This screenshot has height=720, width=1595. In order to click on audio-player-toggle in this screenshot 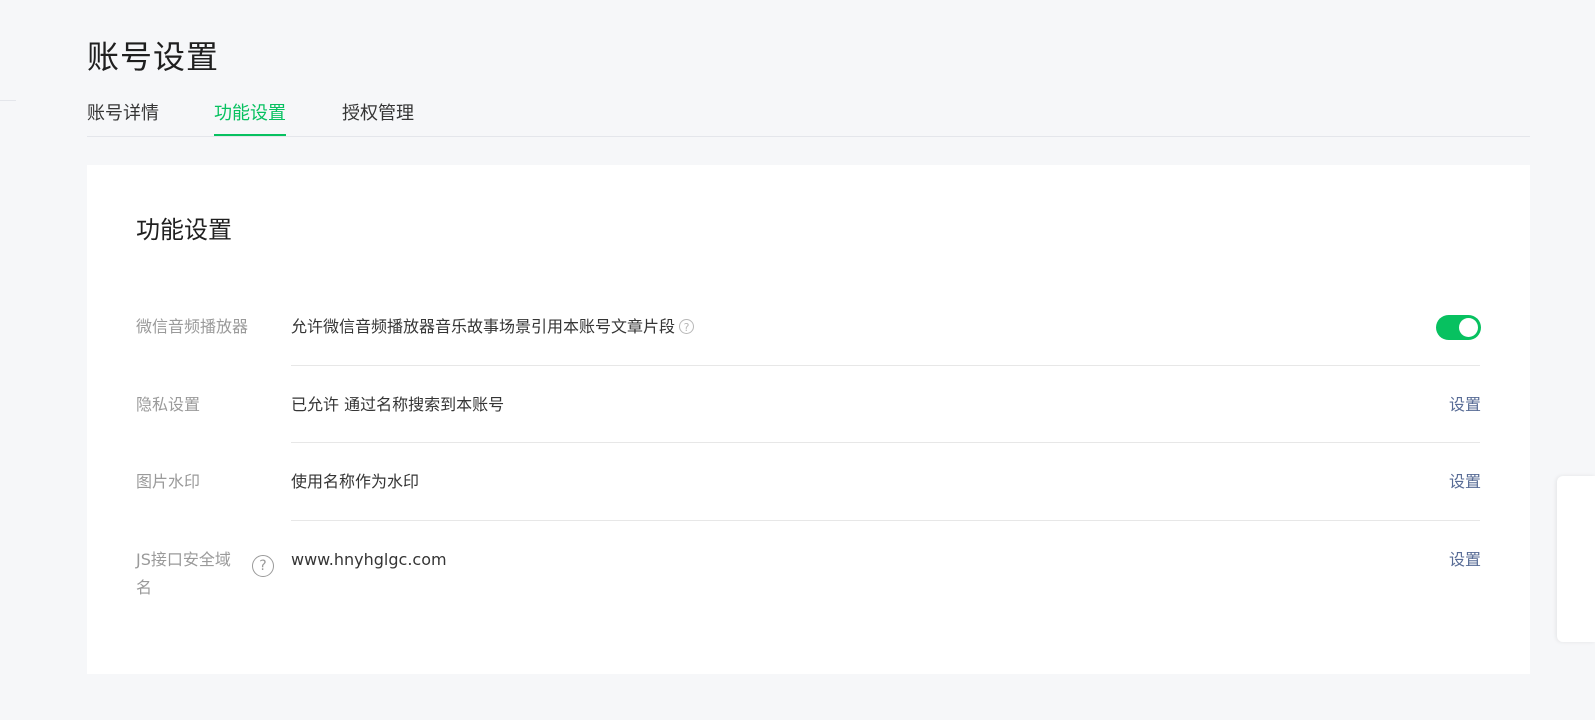, I will do `click(1458, 327)`.